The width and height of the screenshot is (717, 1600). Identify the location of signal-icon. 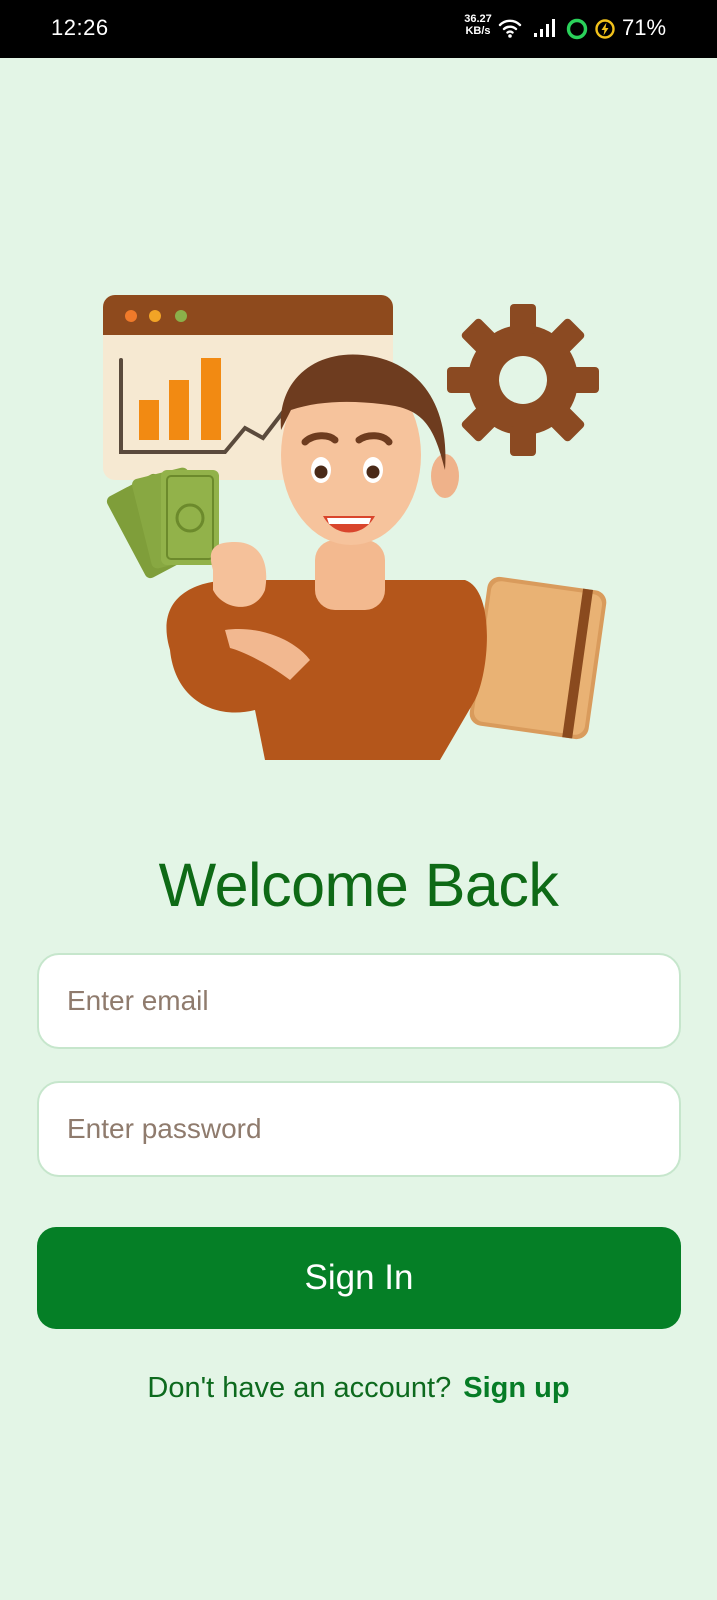
(544, 30).